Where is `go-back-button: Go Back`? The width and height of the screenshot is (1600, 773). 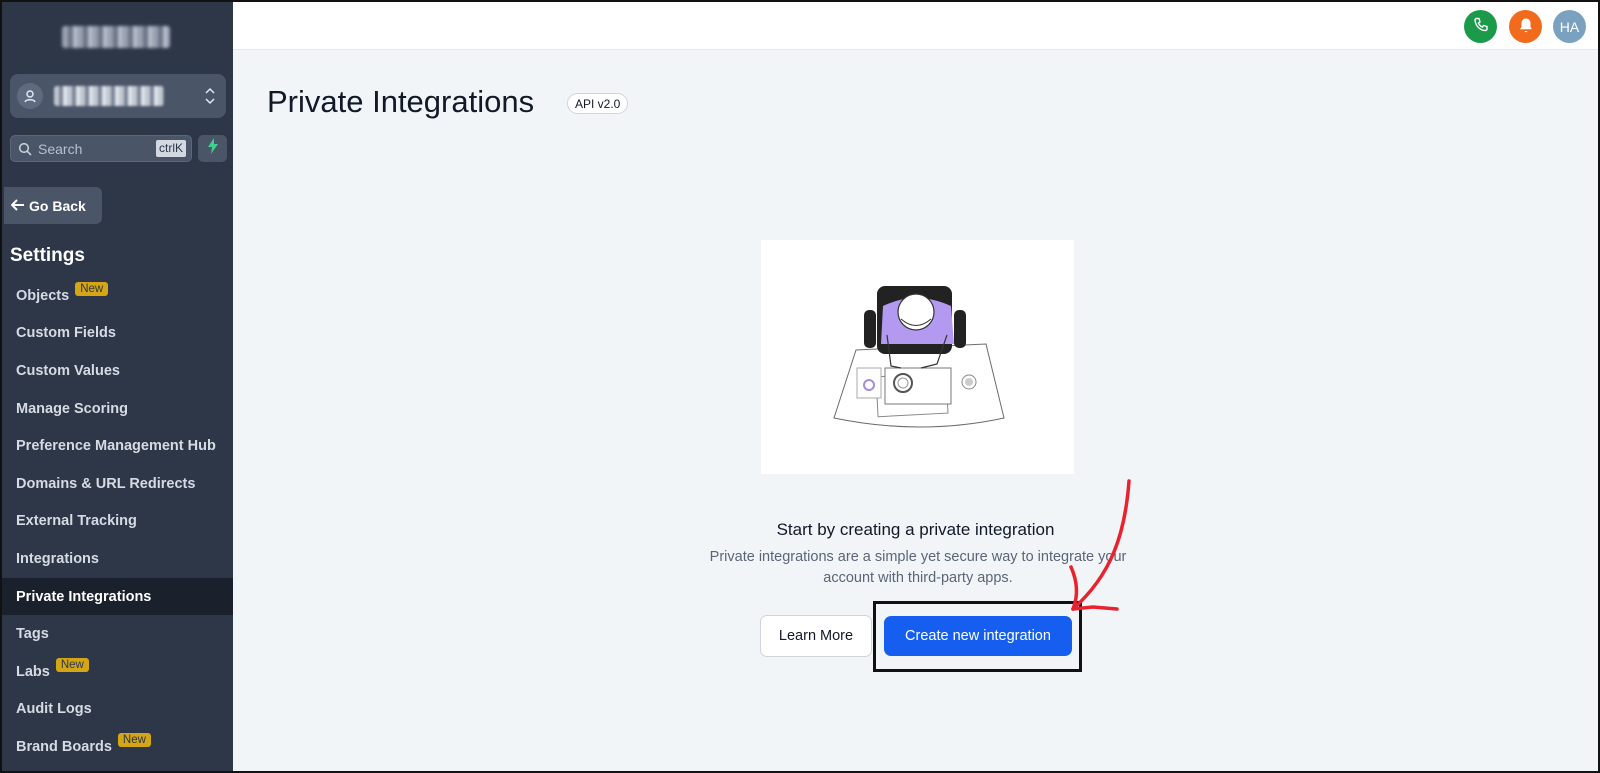 go-back-button: Go Back is located at coordinates (53, 205).